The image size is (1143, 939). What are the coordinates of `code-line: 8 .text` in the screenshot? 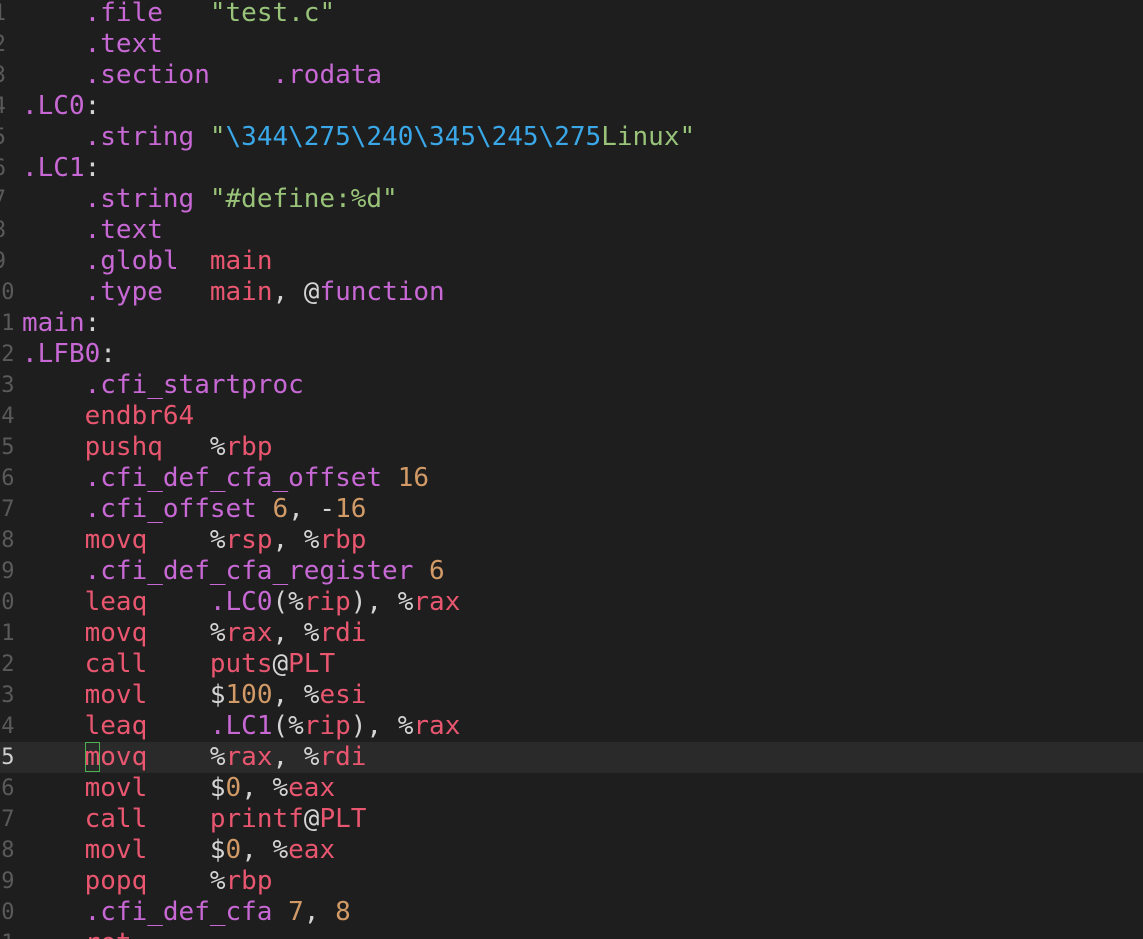 It's located at (571, 230).